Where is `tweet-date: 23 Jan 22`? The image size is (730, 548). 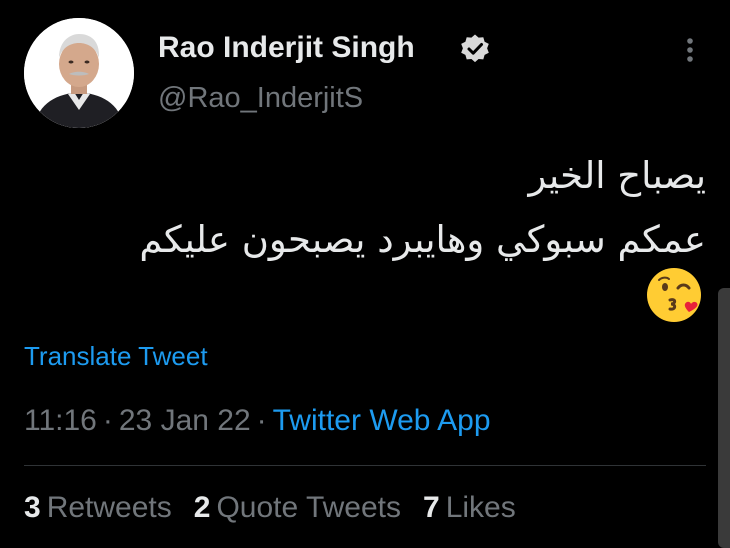 tweet-date: 23 Jan 22 is located at coordinates (185, 420).